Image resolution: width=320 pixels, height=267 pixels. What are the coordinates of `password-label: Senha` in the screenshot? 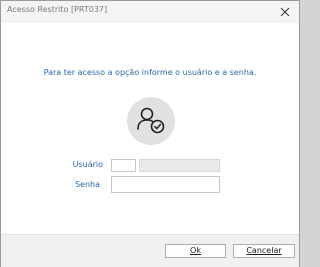 It's located at (87, 184).